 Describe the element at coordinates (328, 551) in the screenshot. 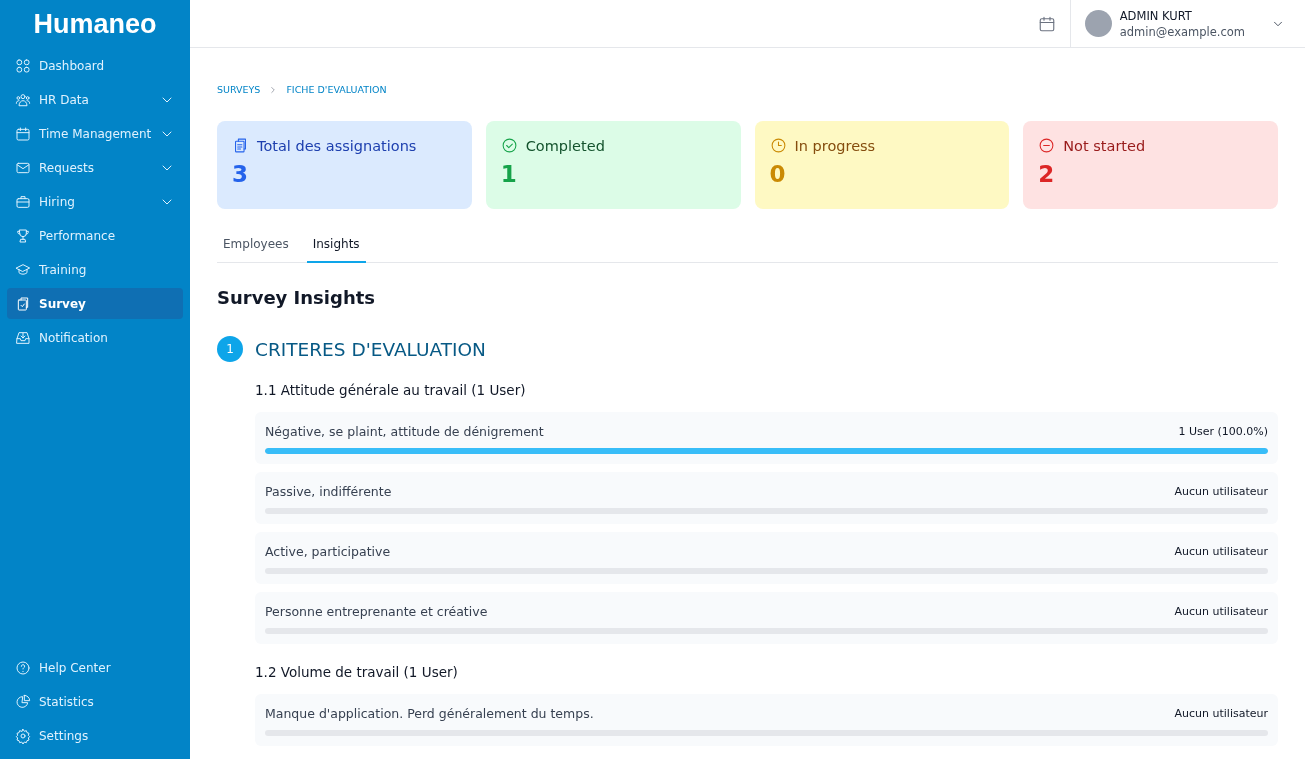

I see `answer-label: Active, participative` at that location.